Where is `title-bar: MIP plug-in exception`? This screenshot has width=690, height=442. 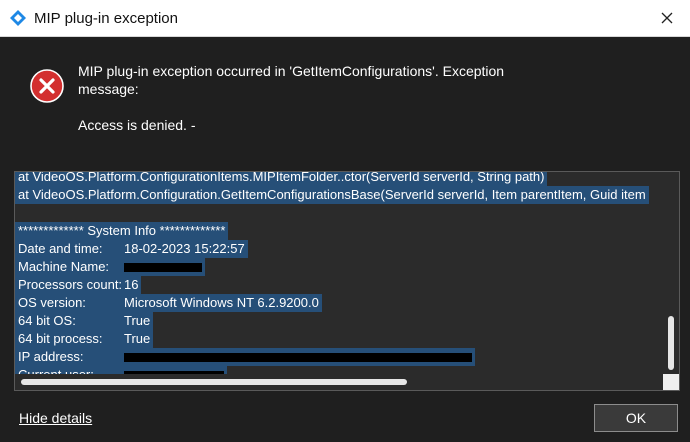 title-bar: MIP plug-in exception is located at coordinates (345, 18).